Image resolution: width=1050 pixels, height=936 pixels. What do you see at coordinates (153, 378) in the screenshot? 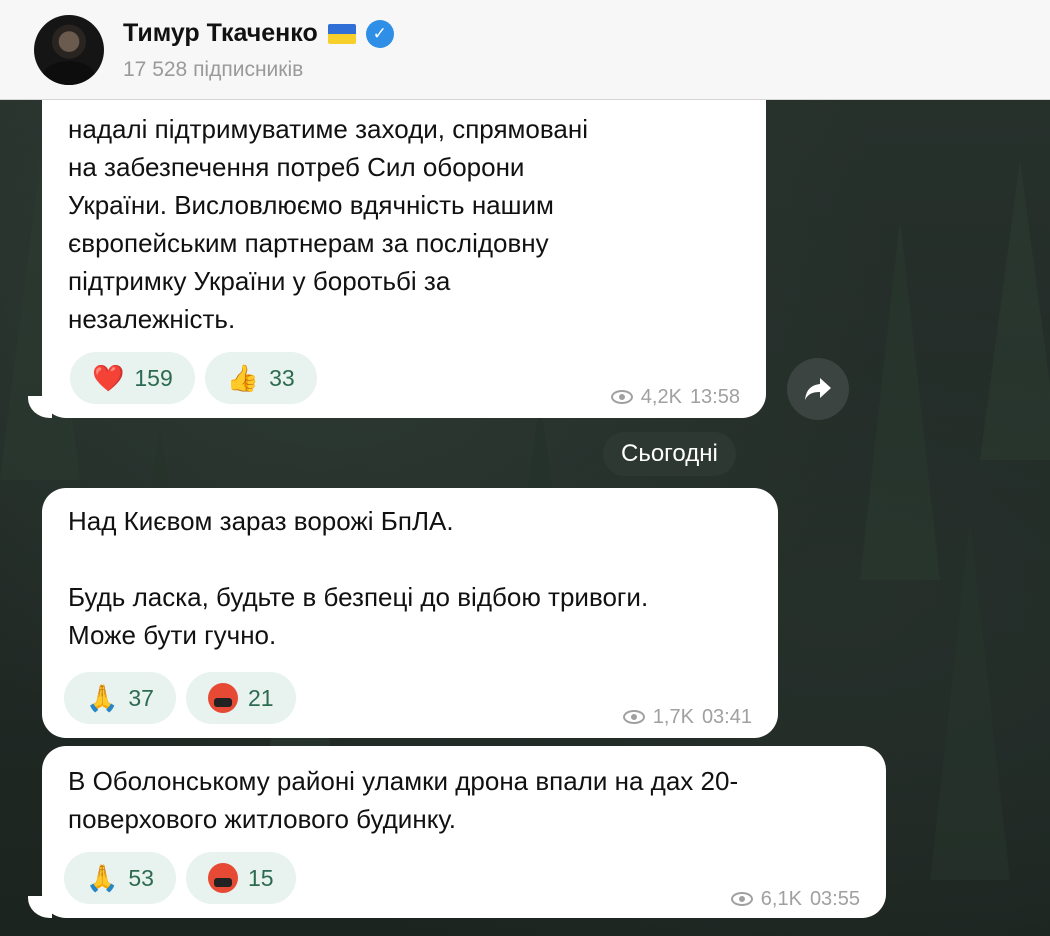
I see `reaction-count: 159` at bounding box center [153, 378].